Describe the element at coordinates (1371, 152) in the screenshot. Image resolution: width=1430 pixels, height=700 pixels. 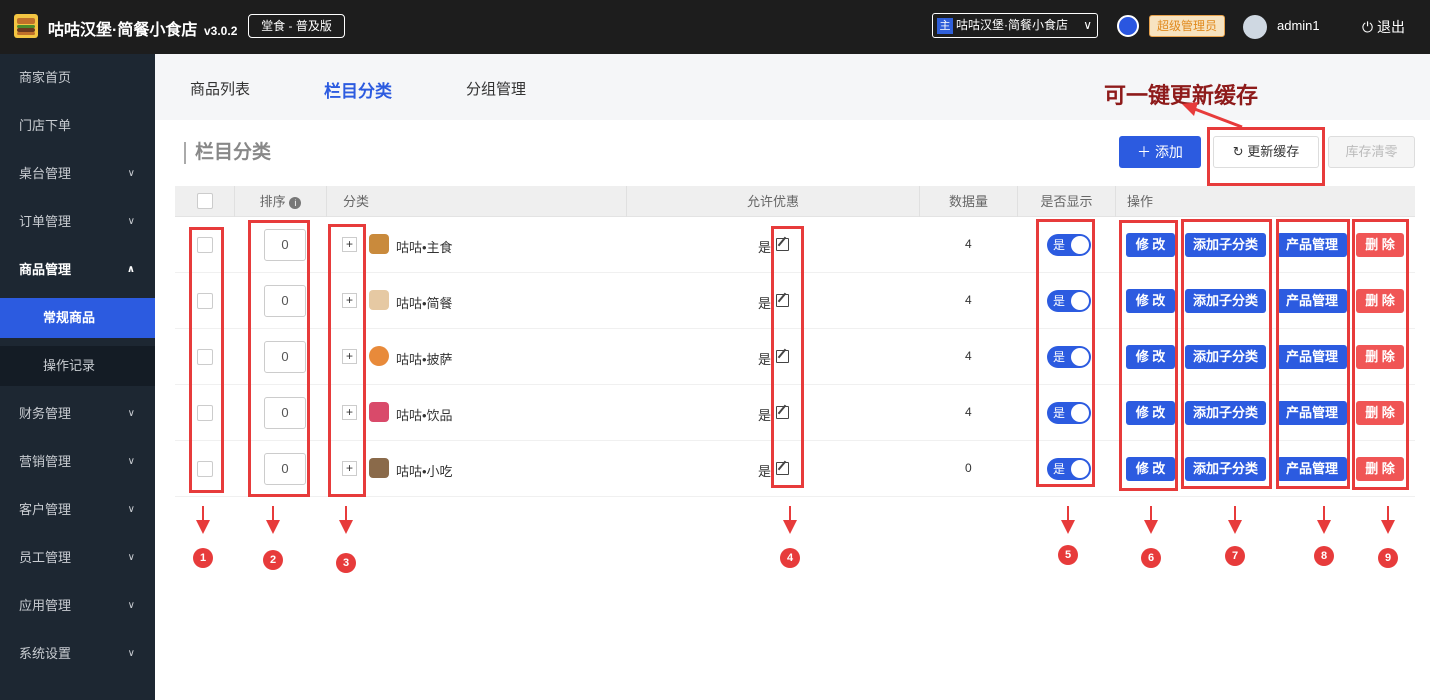
I see `clear-stock-button: 库存清零` at that location.